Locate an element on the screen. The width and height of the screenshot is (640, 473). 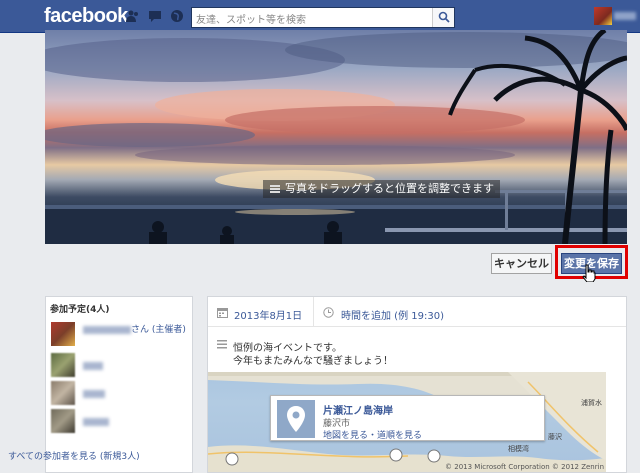
attendees-panel: 参加予定(4人) さん (主催者) is located at coordinates (119, 384).